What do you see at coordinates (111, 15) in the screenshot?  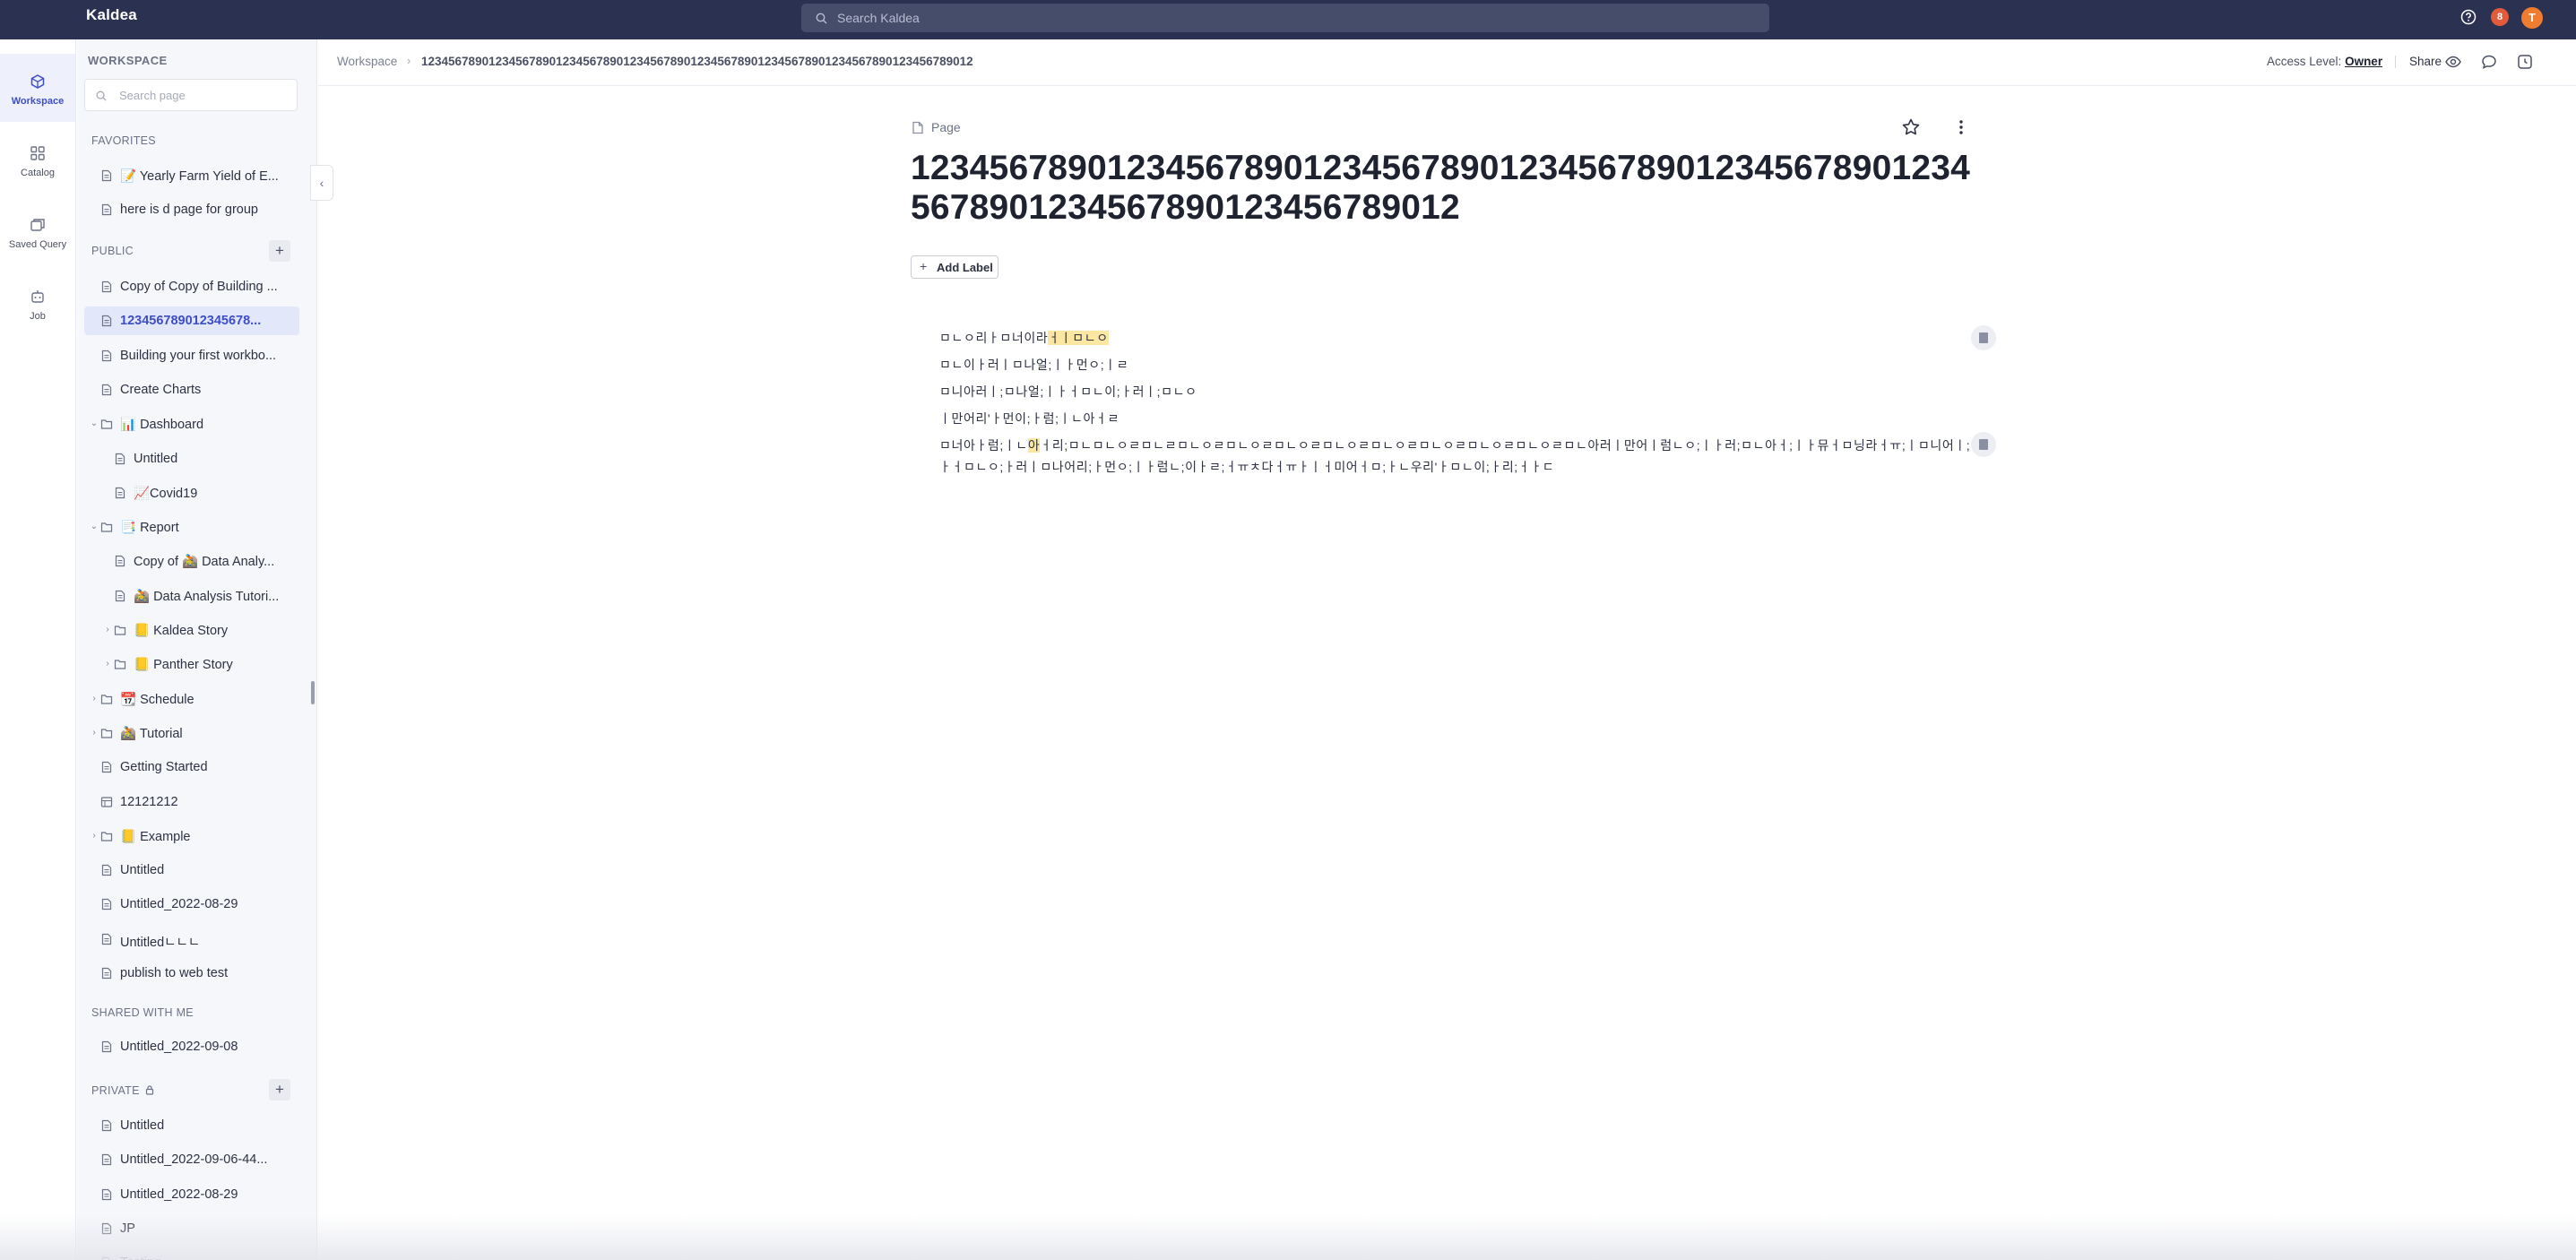 I see `app-logo: Kaldea` at bounding box center [111, 15].